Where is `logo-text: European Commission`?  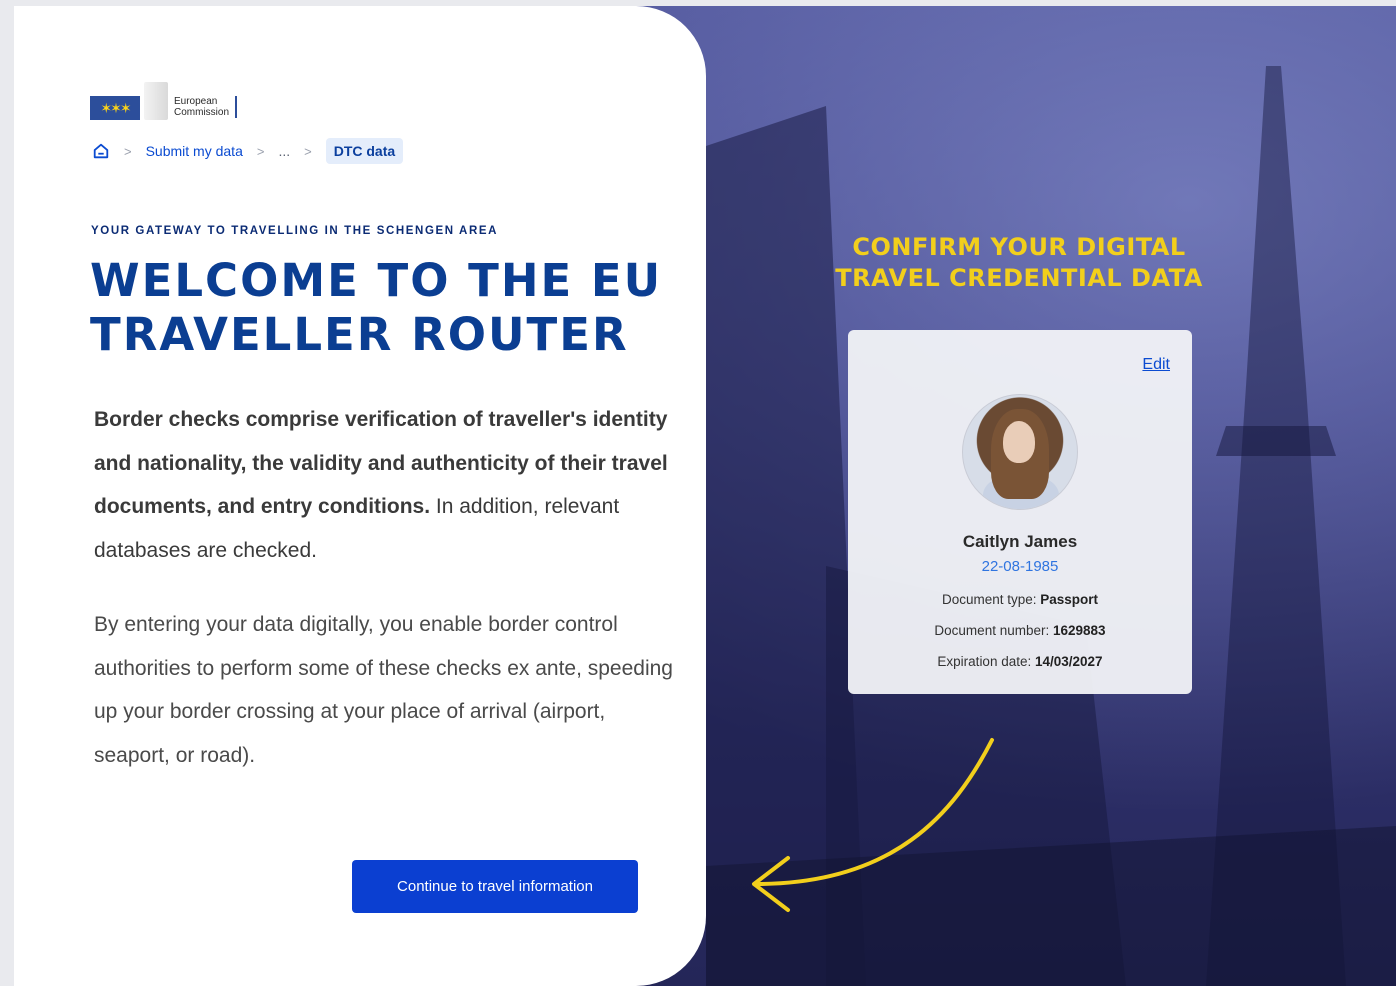
logo-text: European Commission is located at coordinates (206, 107).